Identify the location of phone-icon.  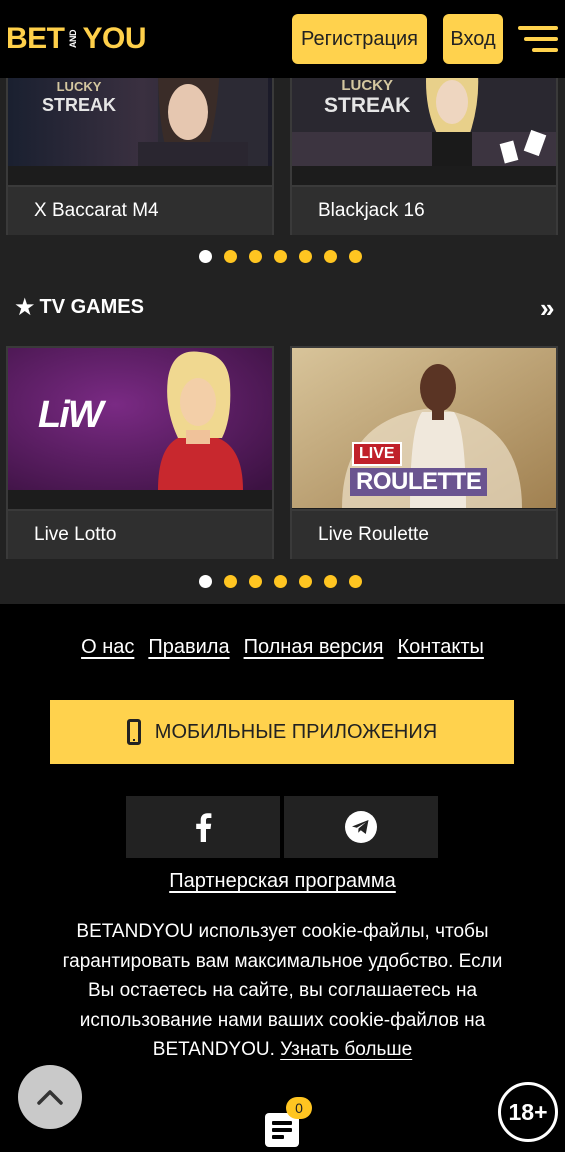
(133, 732).